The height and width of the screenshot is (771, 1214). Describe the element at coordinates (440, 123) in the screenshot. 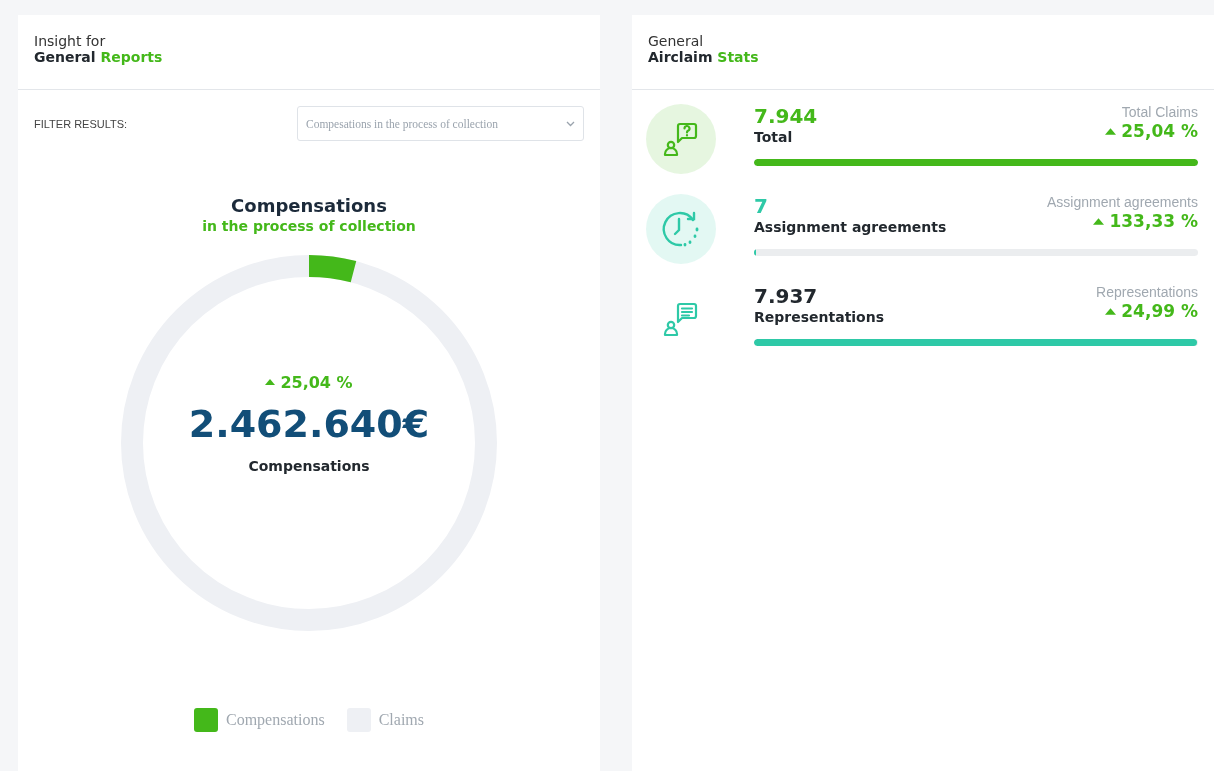

I see `filter-dropdown: Compesations in the process of collection` at that location.